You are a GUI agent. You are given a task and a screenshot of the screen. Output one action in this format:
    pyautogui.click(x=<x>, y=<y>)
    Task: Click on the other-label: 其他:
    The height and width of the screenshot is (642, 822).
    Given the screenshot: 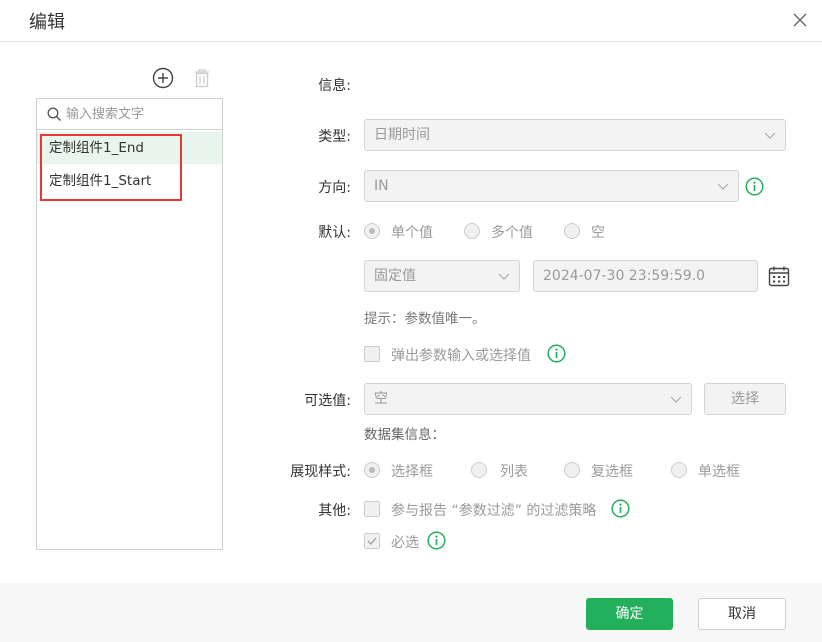 What is the action you would take?
    pyautogui.click(x=334, y=511)
    